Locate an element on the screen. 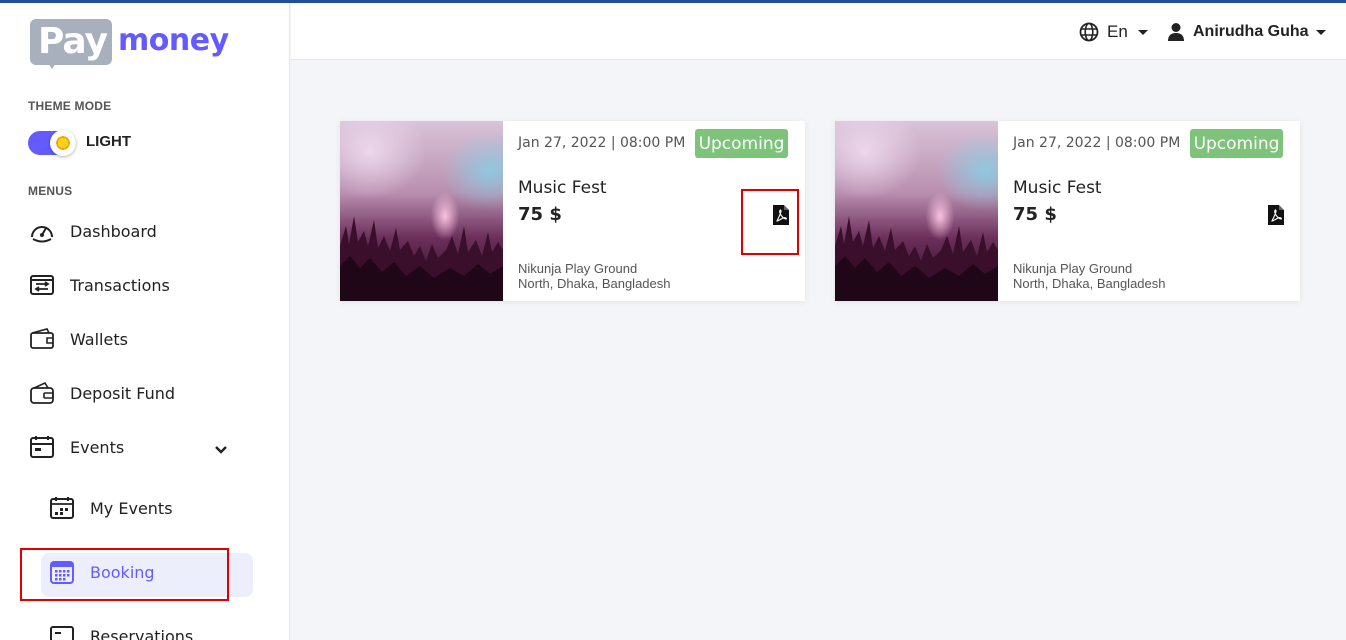 This screenshot has width=1346, height=640. deposit-wallet-icon is located at coordinates (42, 393).